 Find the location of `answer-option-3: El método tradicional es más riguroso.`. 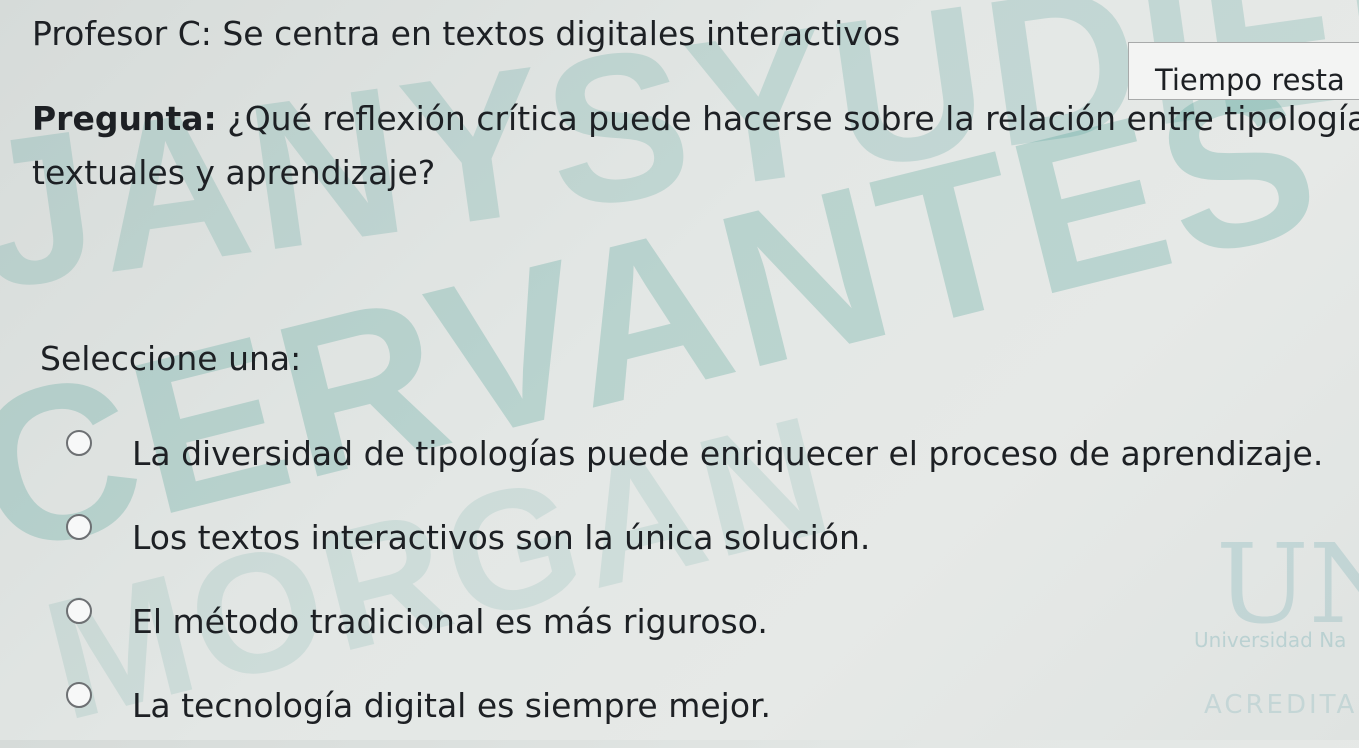

answer-option-3: El método tradicional es más riguroso. is located at coordinates (694, 622).